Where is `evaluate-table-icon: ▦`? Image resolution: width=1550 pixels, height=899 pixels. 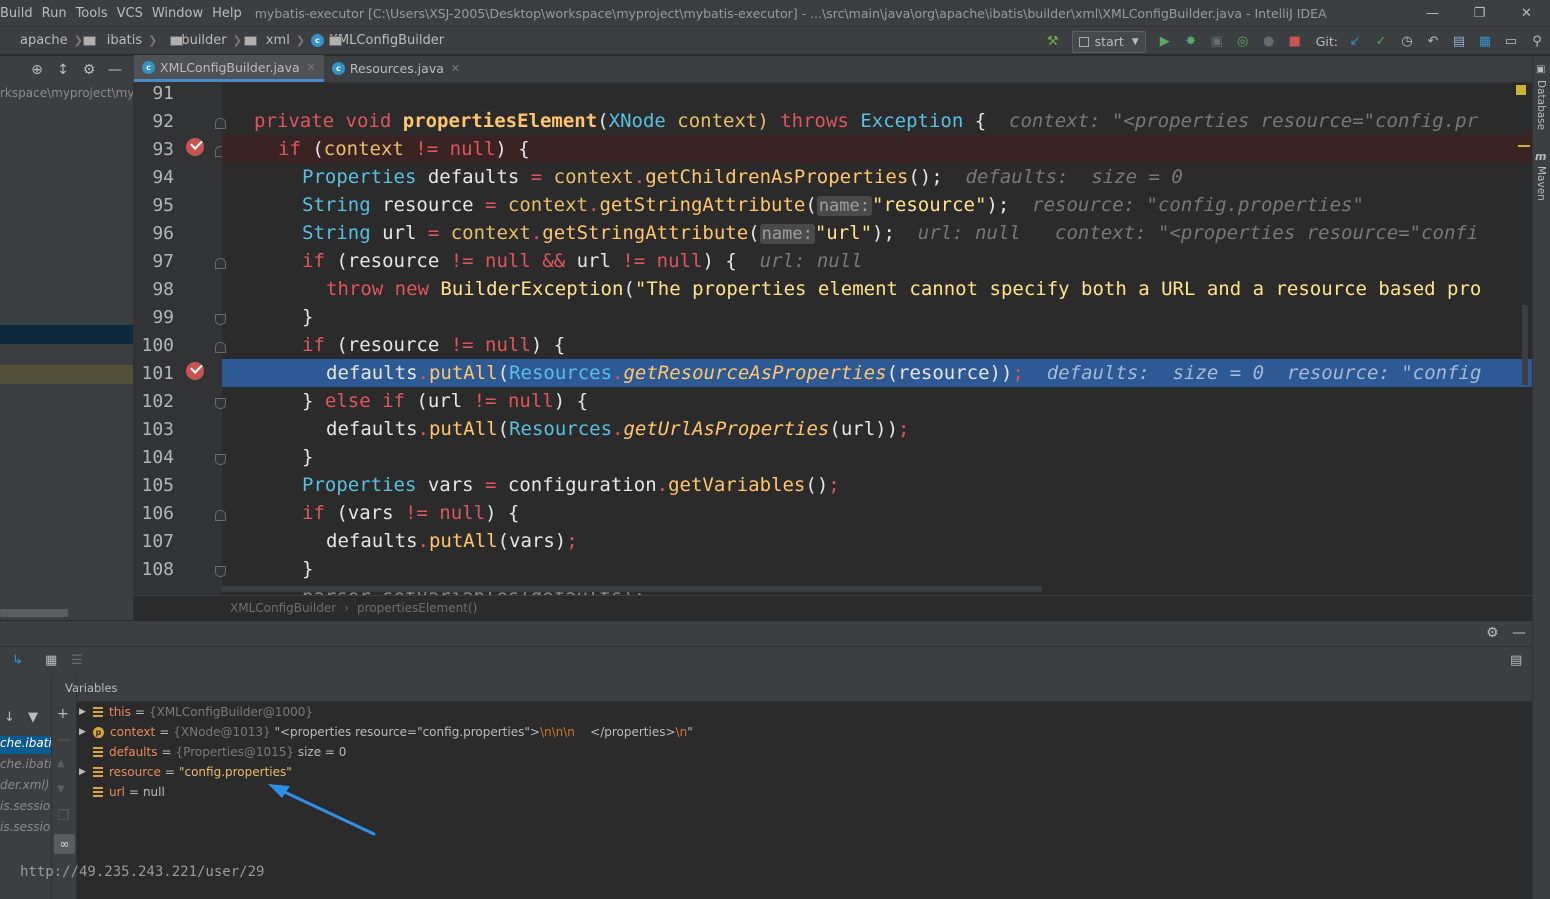 evaluate-table-icon: ▦ is located at coordinates (51, 660).